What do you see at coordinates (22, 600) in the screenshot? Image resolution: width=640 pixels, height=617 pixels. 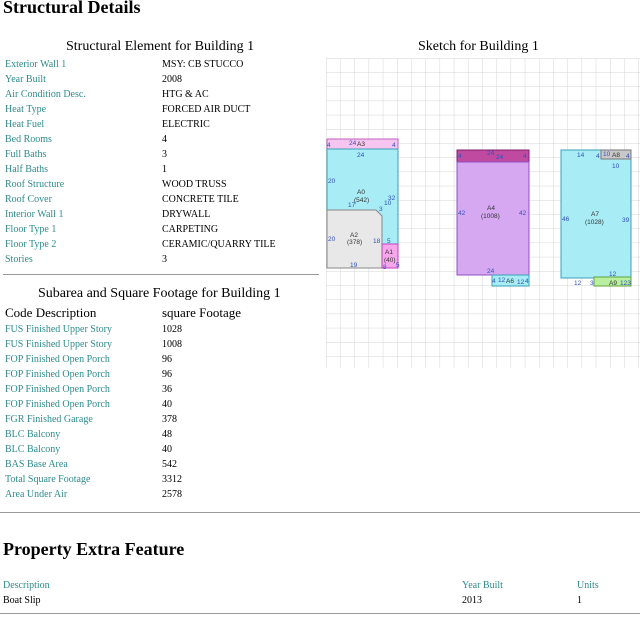 I see `extra-description-cell: Boat Slip` at bounding box center [22, 600].